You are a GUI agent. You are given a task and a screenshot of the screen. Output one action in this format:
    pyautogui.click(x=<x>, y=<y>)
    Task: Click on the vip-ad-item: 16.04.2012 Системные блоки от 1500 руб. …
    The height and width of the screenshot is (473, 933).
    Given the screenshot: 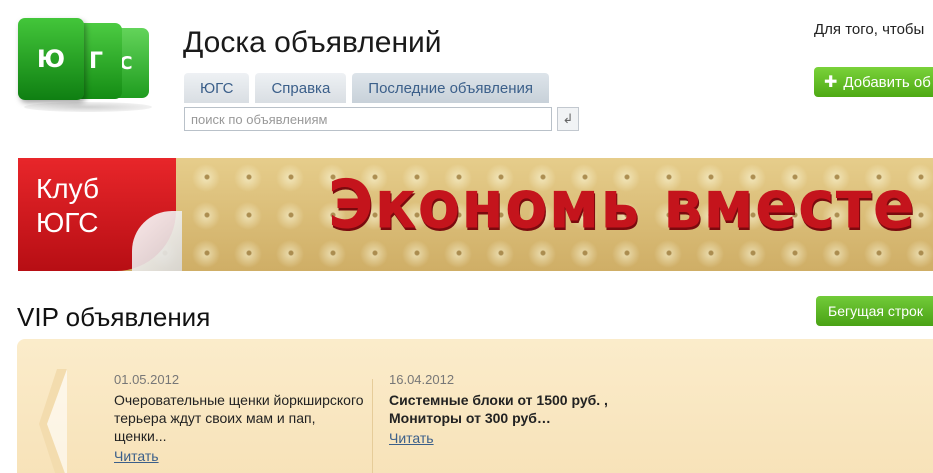 What is the action you would take?
    pyautogui.click(x=519, y=409)
    